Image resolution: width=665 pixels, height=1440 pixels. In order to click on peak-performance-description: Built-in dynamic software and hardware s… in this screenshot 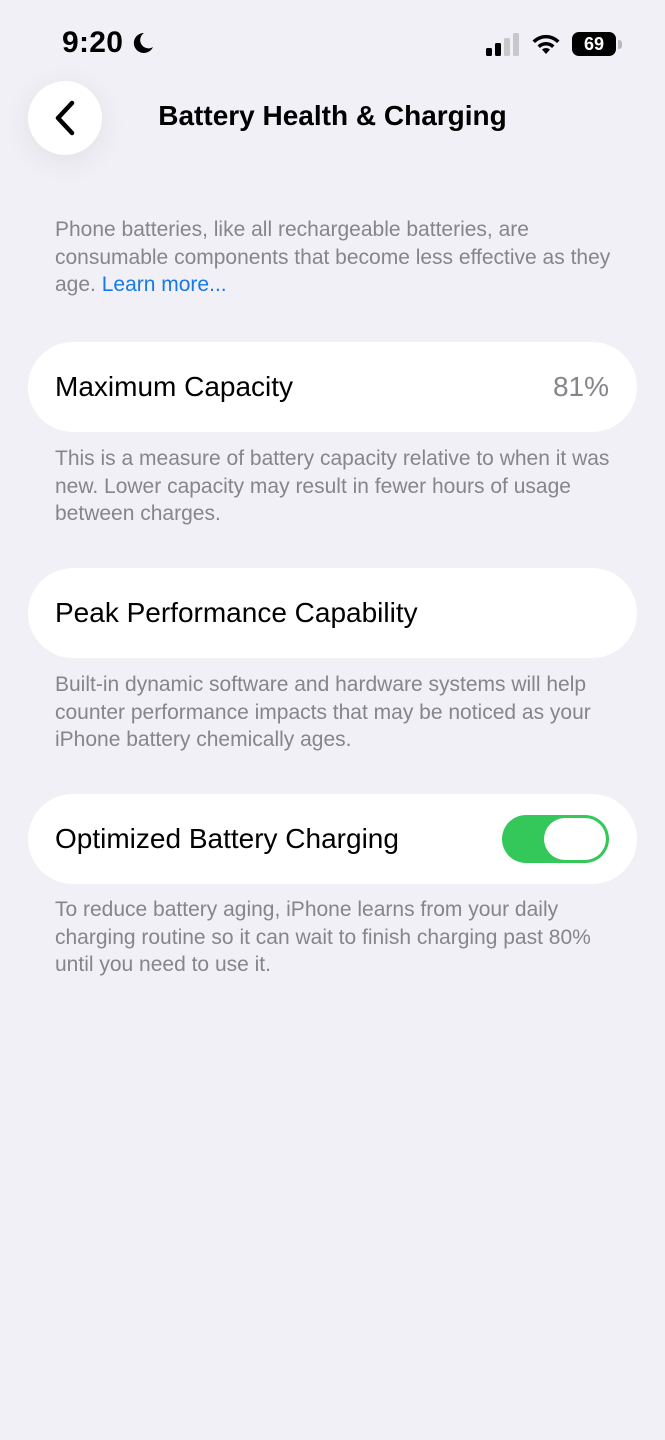, I will do `click(323, 712)`.